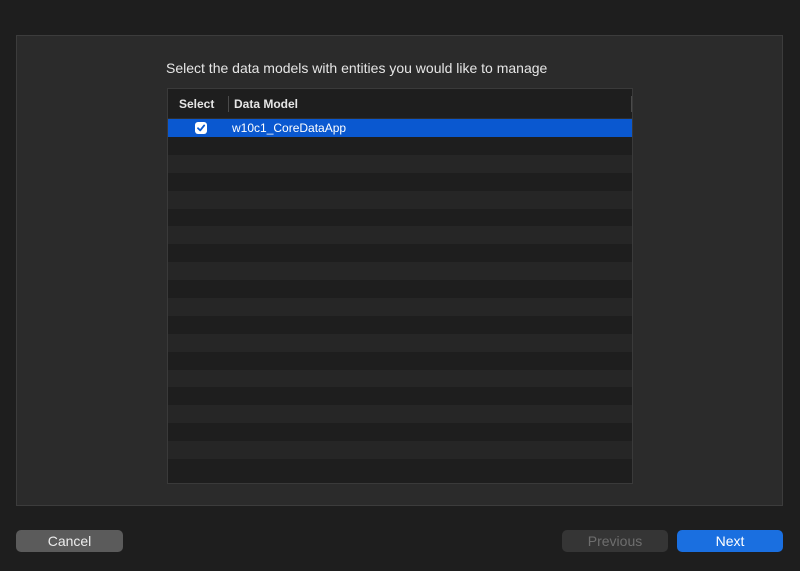 The width and height of the screenshot is (800, 571). Describe the element at coordinates (730, 541) in the screenshot. I see `next-button: Next` at that location.